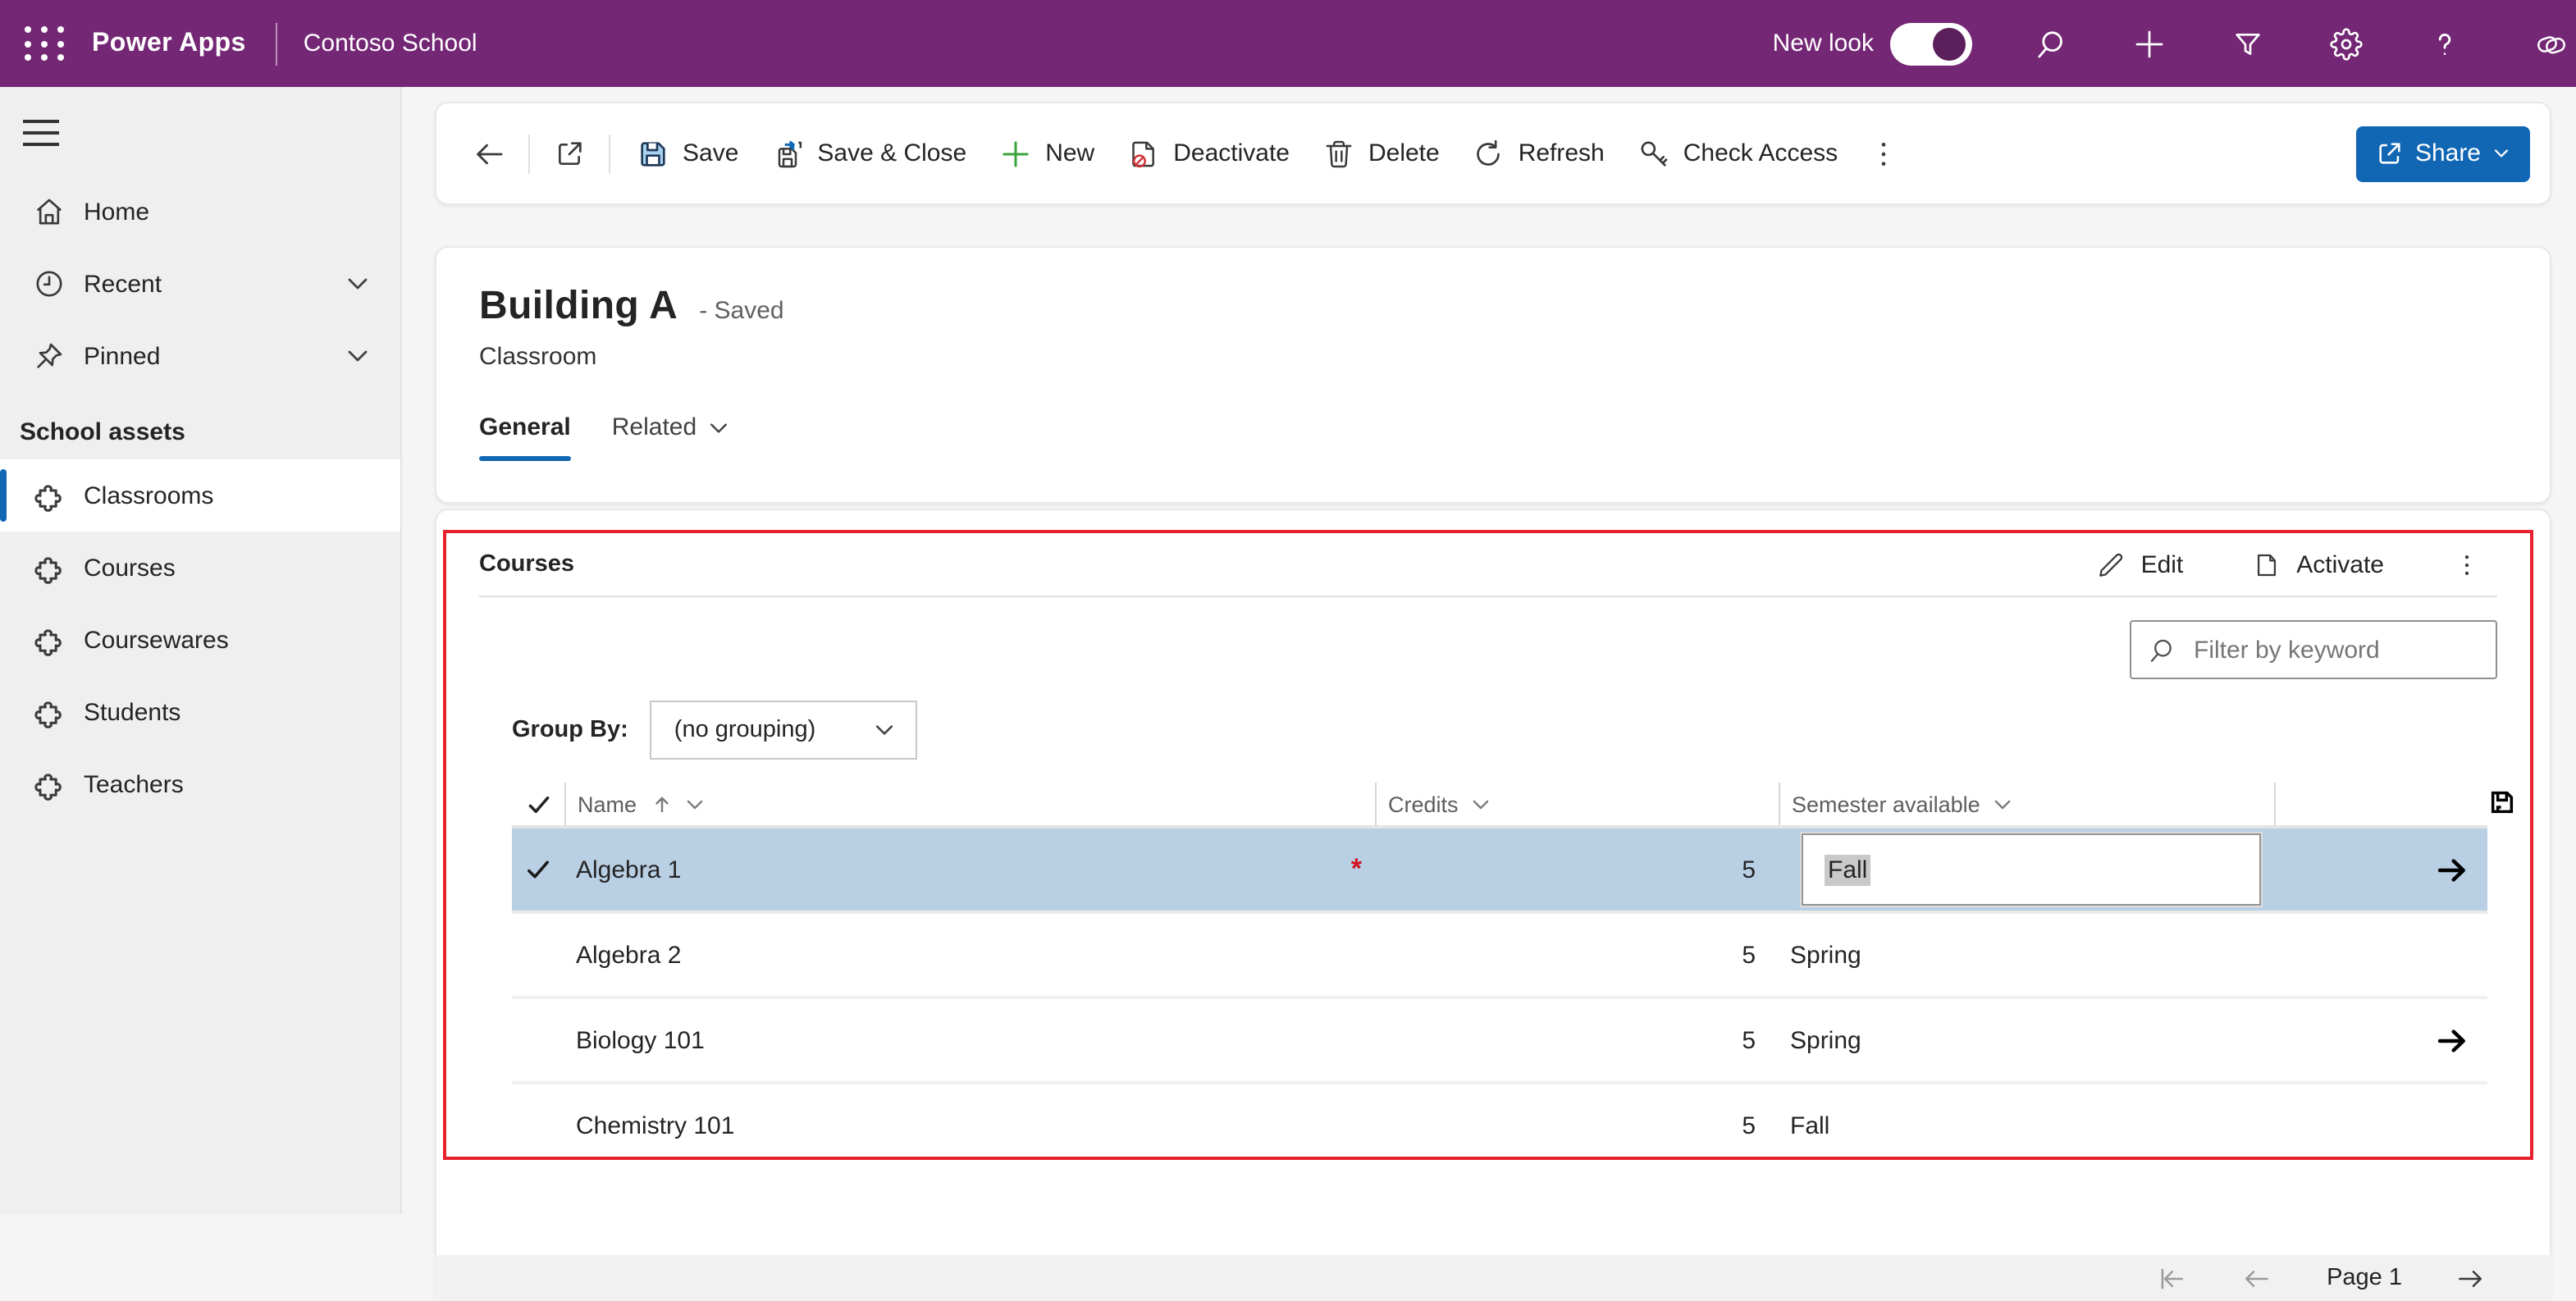  Describe the element at coordinates (2347, 43) in the screenshot. I see `settings-icon` at that location.